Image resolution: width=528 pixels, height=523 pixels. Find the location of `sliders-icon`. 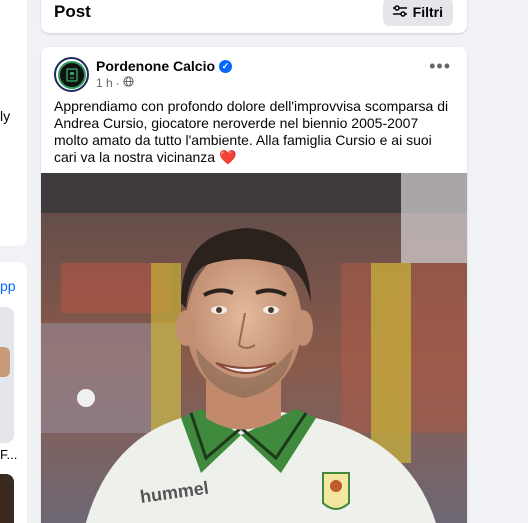

sliders-icon is located at coordinates (399, 12).